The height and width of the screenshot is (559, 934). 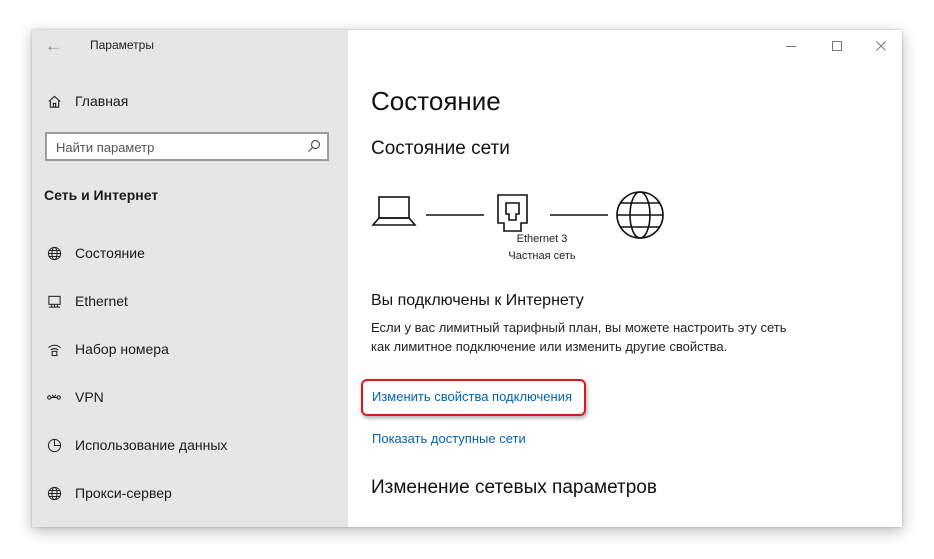 What do you see at coordinates (122, 45) in the screenshot?
I see `app-title: Параметры` at bounding box center [122, 45].